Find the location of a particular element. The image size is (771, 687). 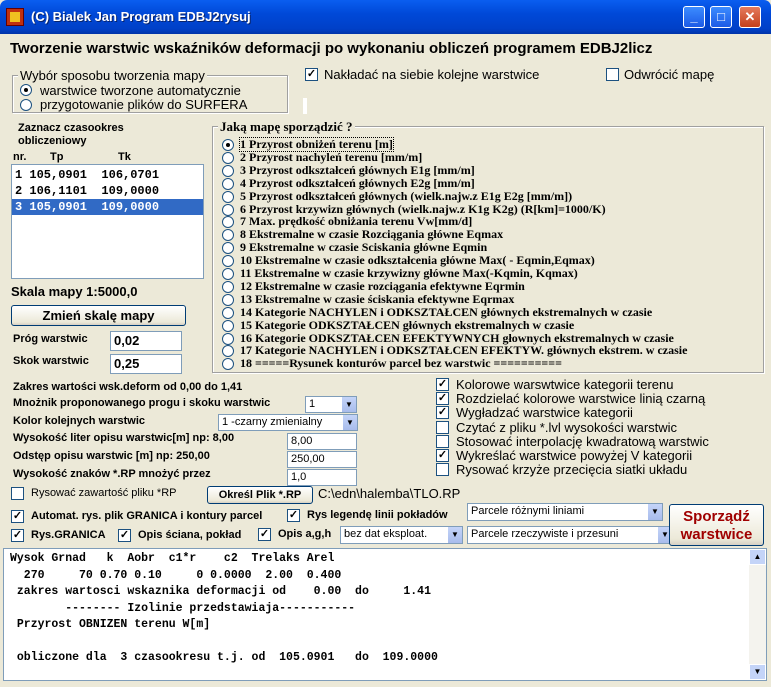

minimize-button: _ is located at coordinates (694, 17).